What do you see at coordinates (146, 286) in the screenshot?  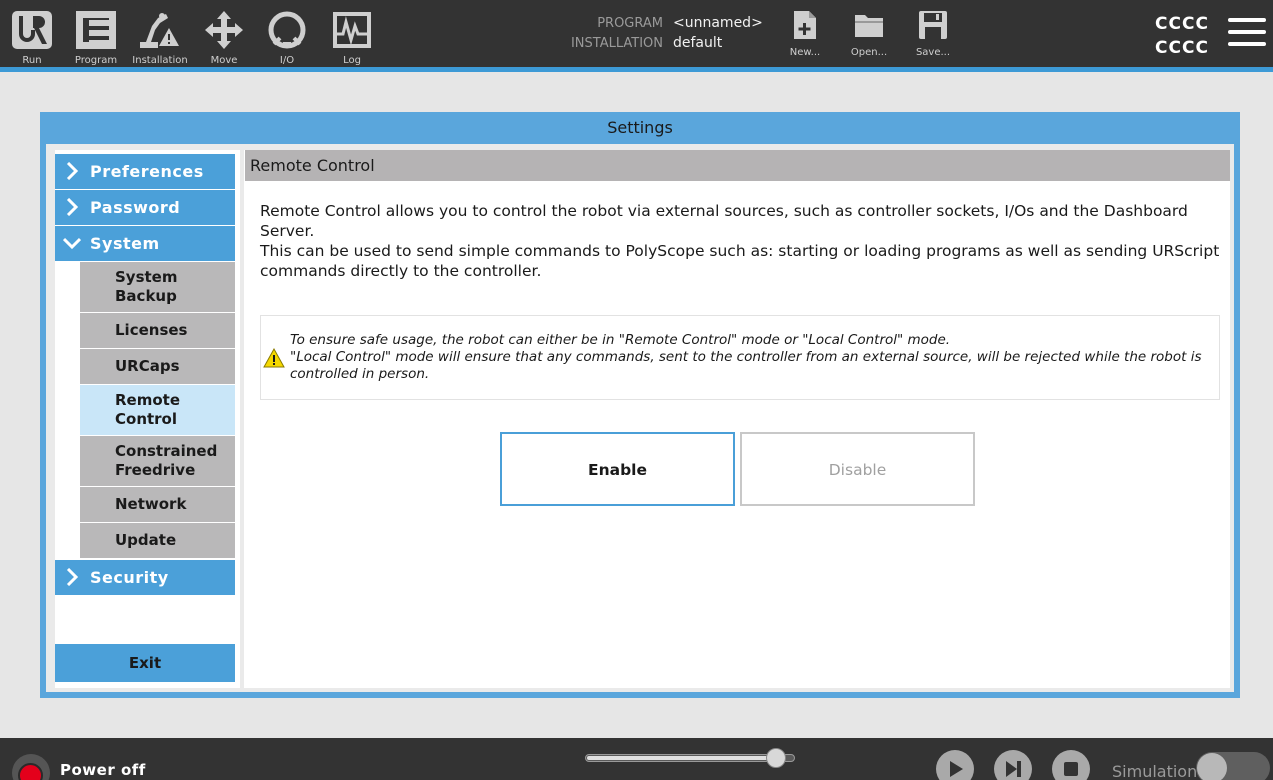 I see `sidebar-item-label: System Backup` at bounding box center [146, 286].